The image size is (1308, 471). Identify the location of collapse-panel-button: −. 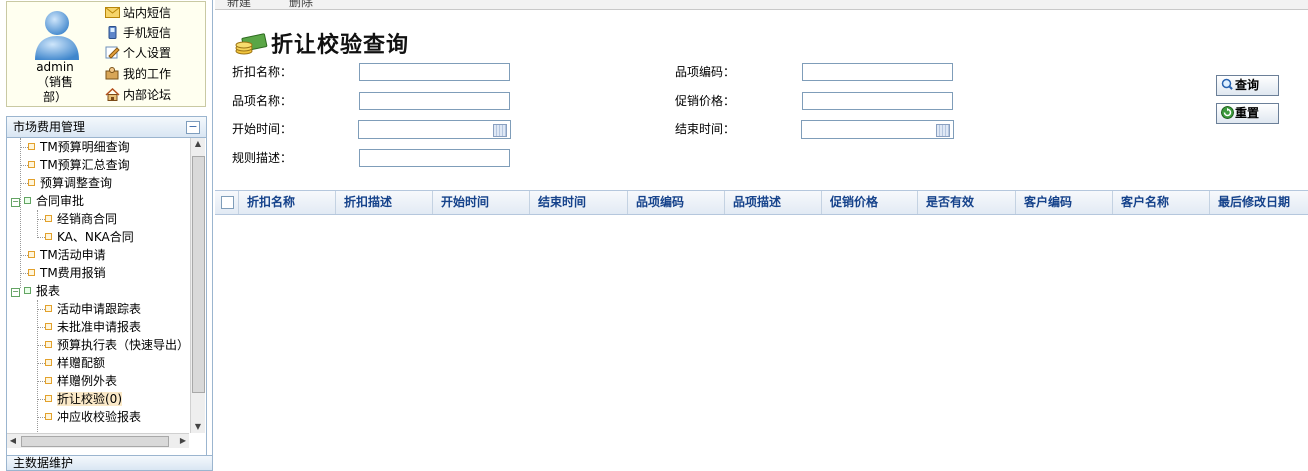
(193, 127).